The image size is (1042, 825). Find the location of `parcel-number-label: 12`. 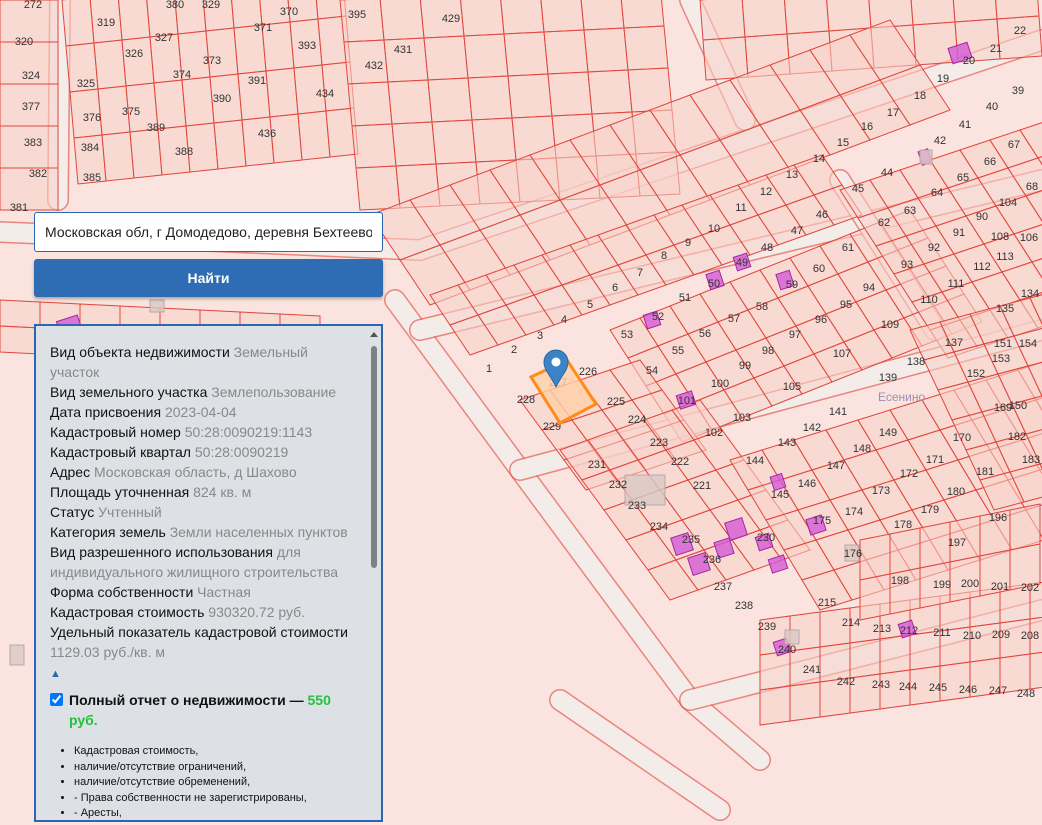

parcel-number-label: 12 is located at coordinates (766, 192).